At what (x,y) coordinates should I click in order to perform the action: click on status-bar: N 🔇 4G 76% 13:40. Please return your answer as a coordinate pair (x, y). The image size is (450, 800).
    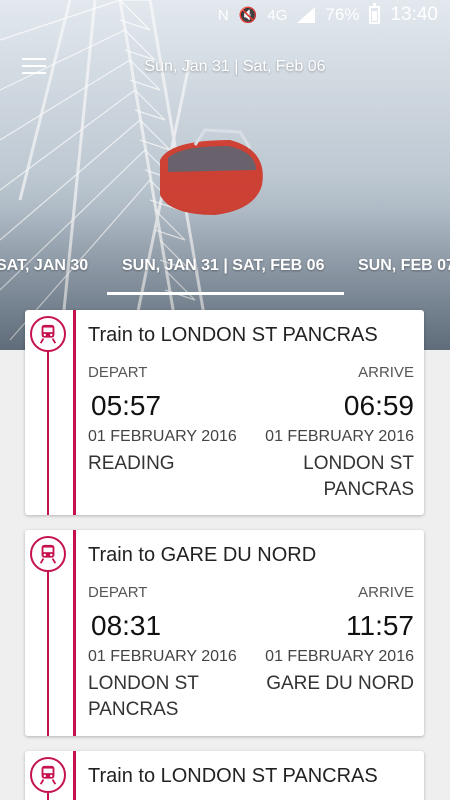
    Looking at the image, I should click on (225, 15).